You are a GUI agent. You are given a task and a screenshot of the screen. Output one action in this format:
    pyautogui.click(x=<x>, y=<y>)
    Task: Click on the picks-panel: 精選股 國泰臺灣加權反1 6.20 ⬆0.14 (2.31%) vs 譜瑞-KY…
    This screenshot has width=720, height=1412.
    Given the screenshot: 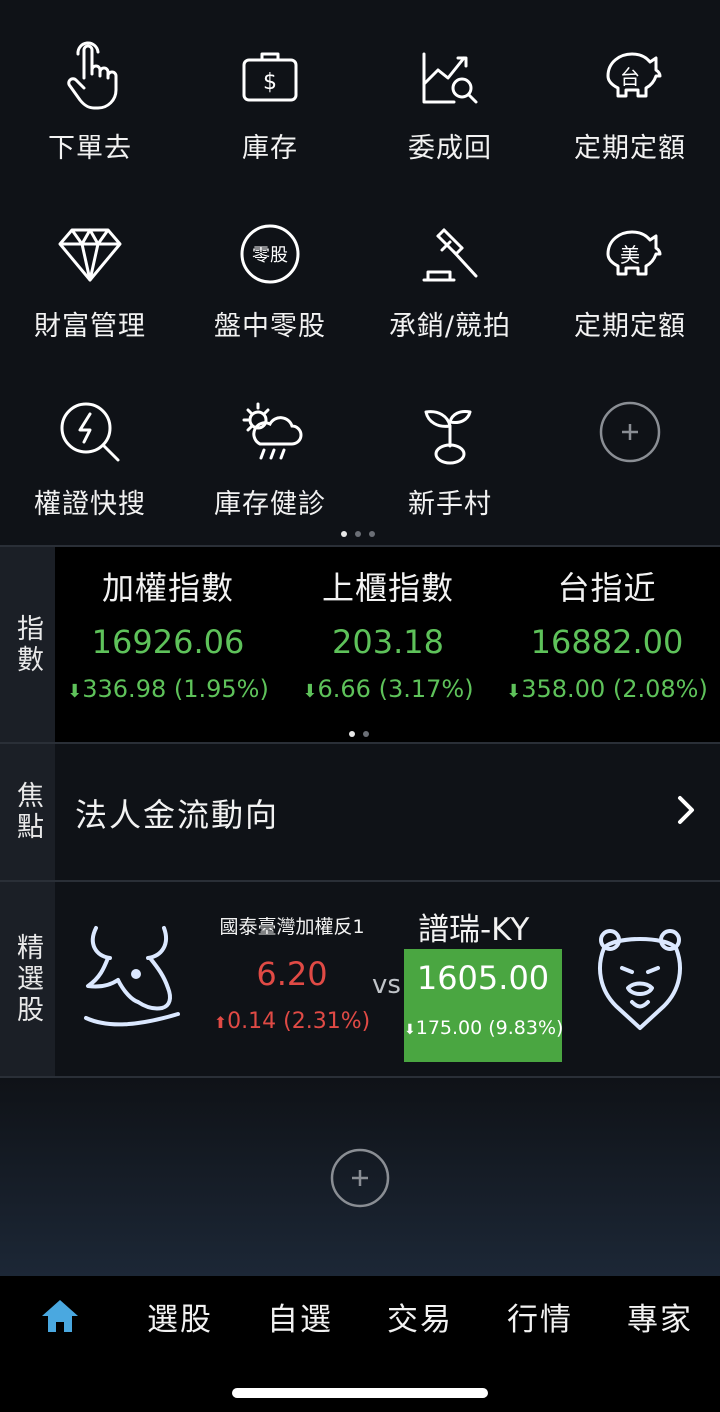 What is the action you would take?
    pyautogui.click(x=360, y=979)
    